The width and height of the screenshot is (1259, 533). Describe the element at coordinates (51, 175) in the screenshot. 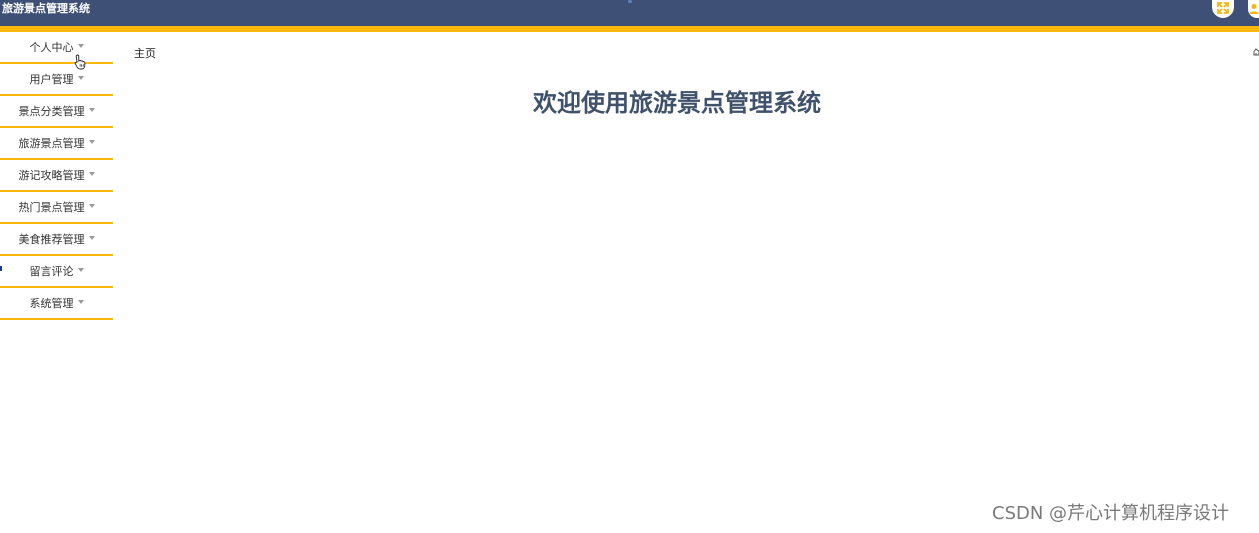

I see `sidebar-item-label: 游记攻略管理` at that location.